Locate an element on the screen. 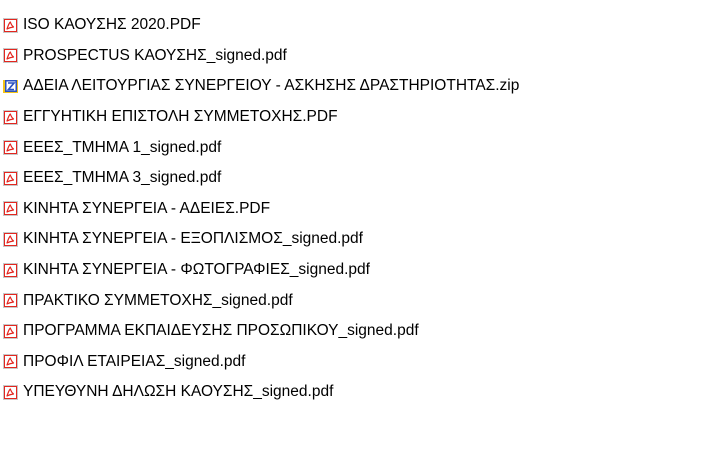 Image resolution: width=714 pixels, height=466 pixels. file-name: ΚΙΝΗΤΑ ΣΥΝΕΡΓΕΙΑ - ΑΔΕΙΕΣ.PDF is located at coordinates (147, 208).